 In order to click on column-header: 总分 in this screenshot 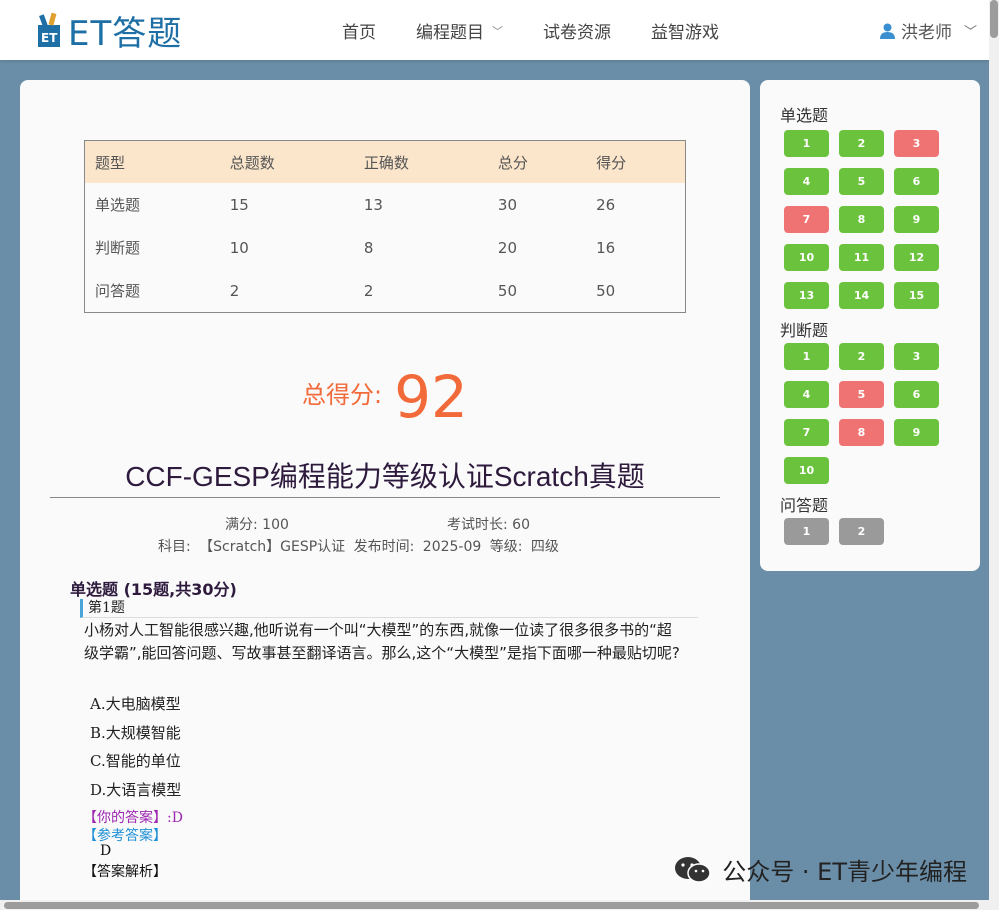, I will do `click(537, 161)`.